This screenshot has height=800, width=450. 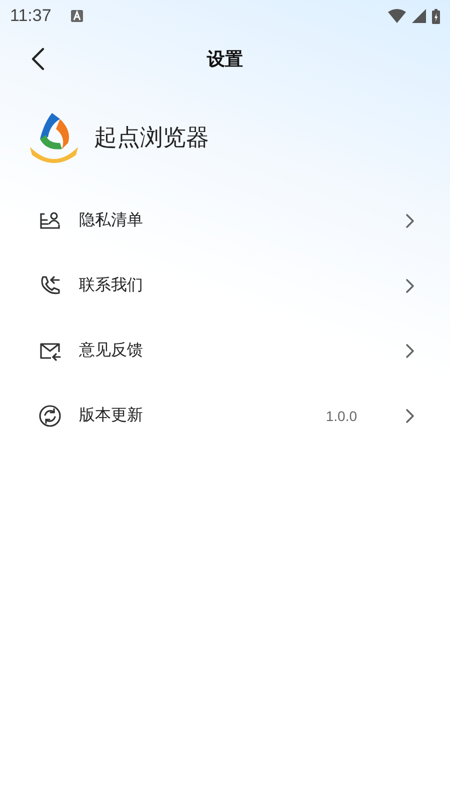 I want to click on settings-item: 版本更新 1.0.0, so click(x=225, y=415).